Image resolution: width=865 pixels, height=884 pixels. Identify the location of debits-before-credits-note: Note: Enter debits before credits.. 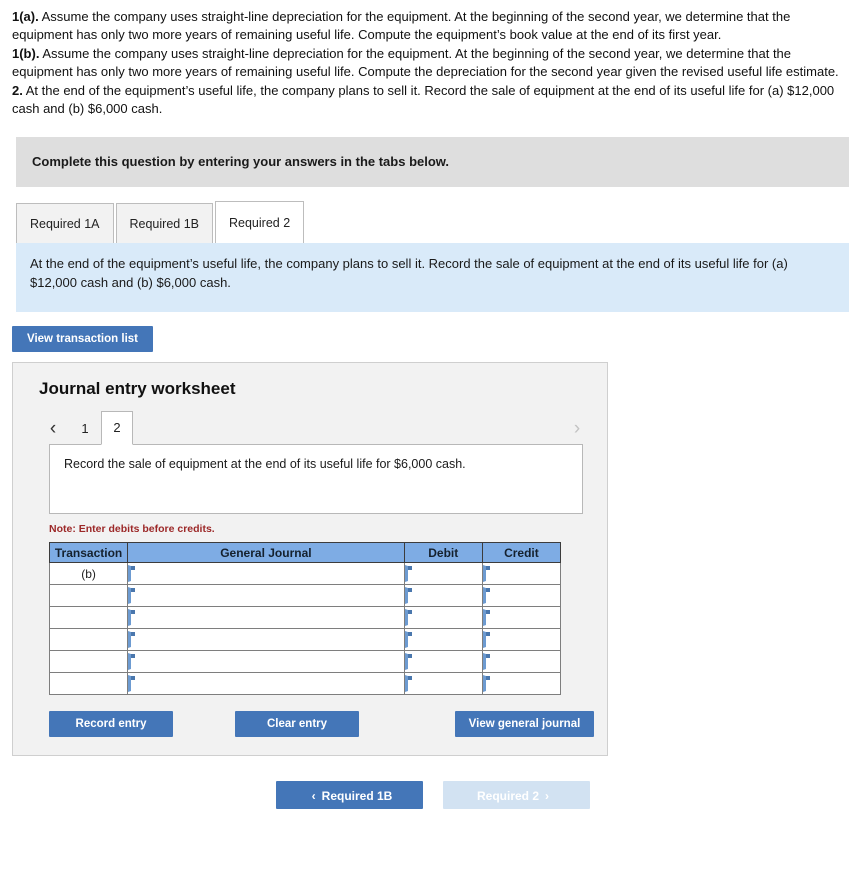
(132, 529).